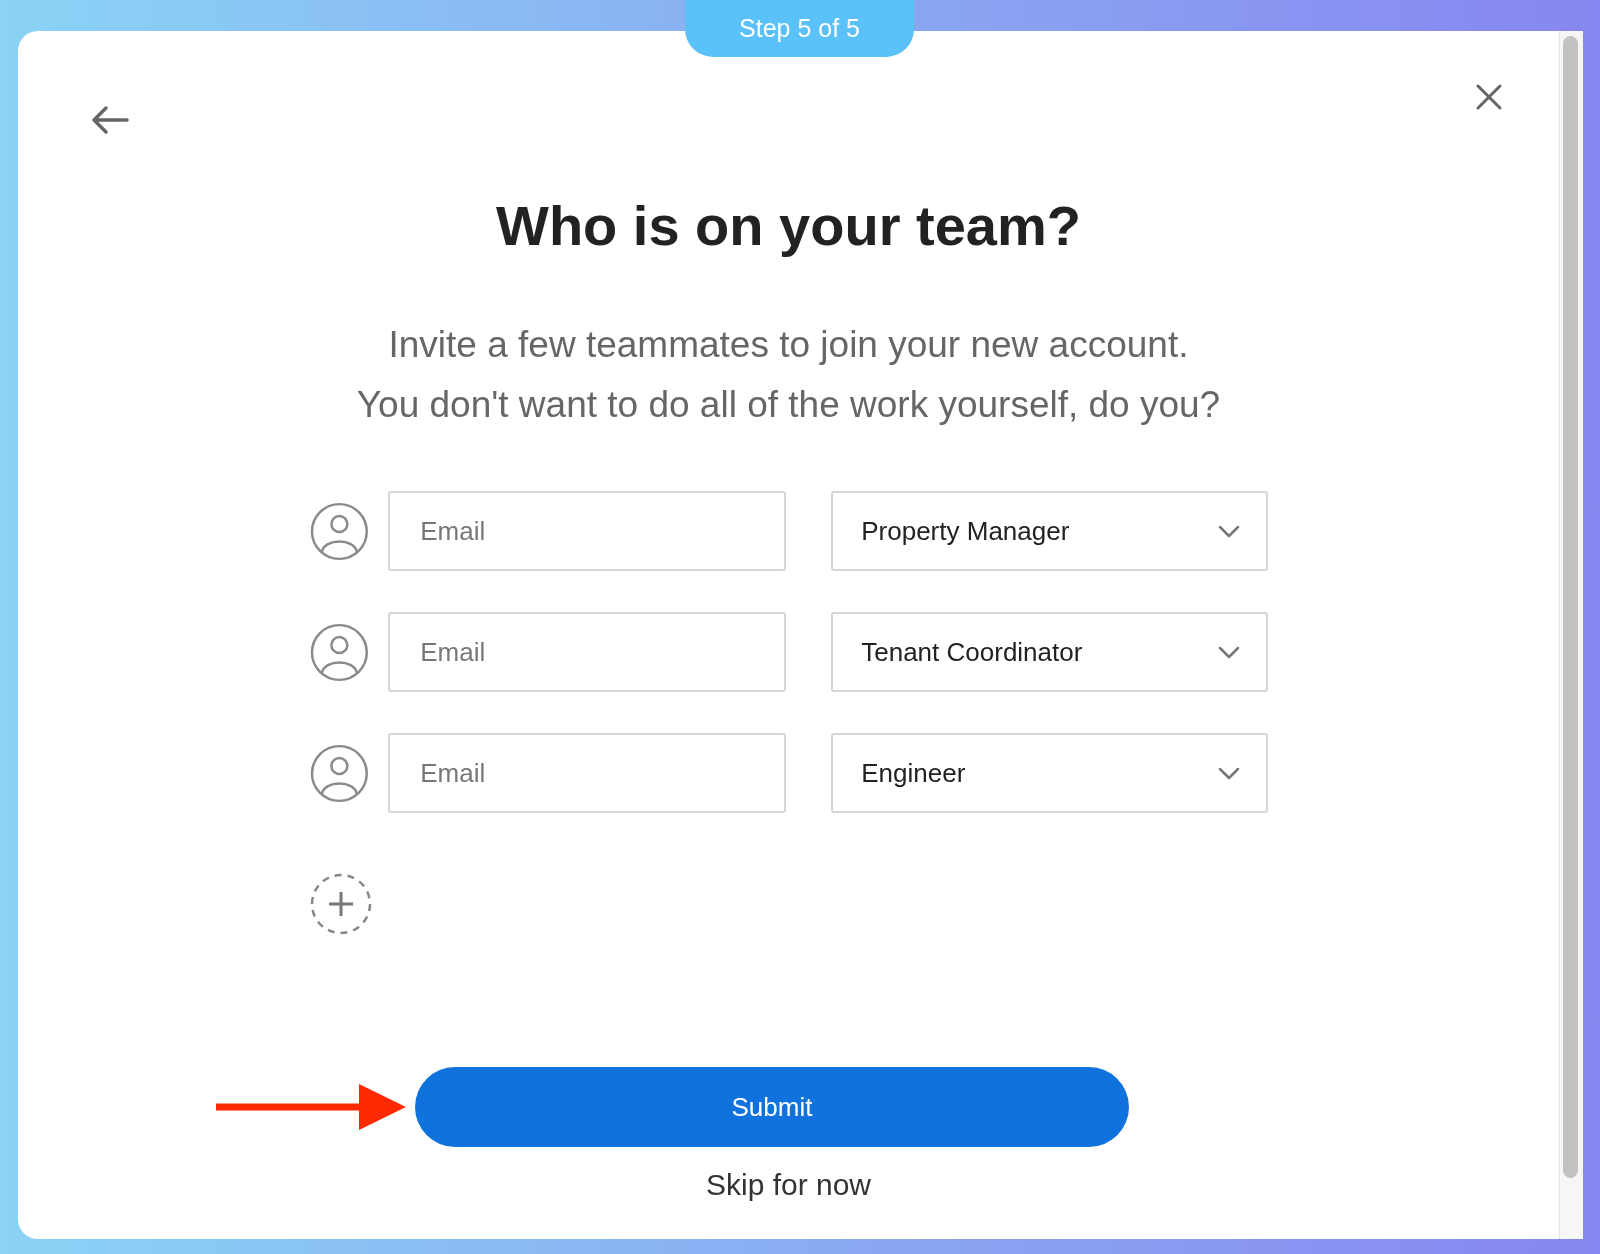 The image size is (1600, 1254). What do you see at coordinates (1049, 531) in the screenshot?
I see `role-select: Property Manager` at bounding box center [1049, 531].